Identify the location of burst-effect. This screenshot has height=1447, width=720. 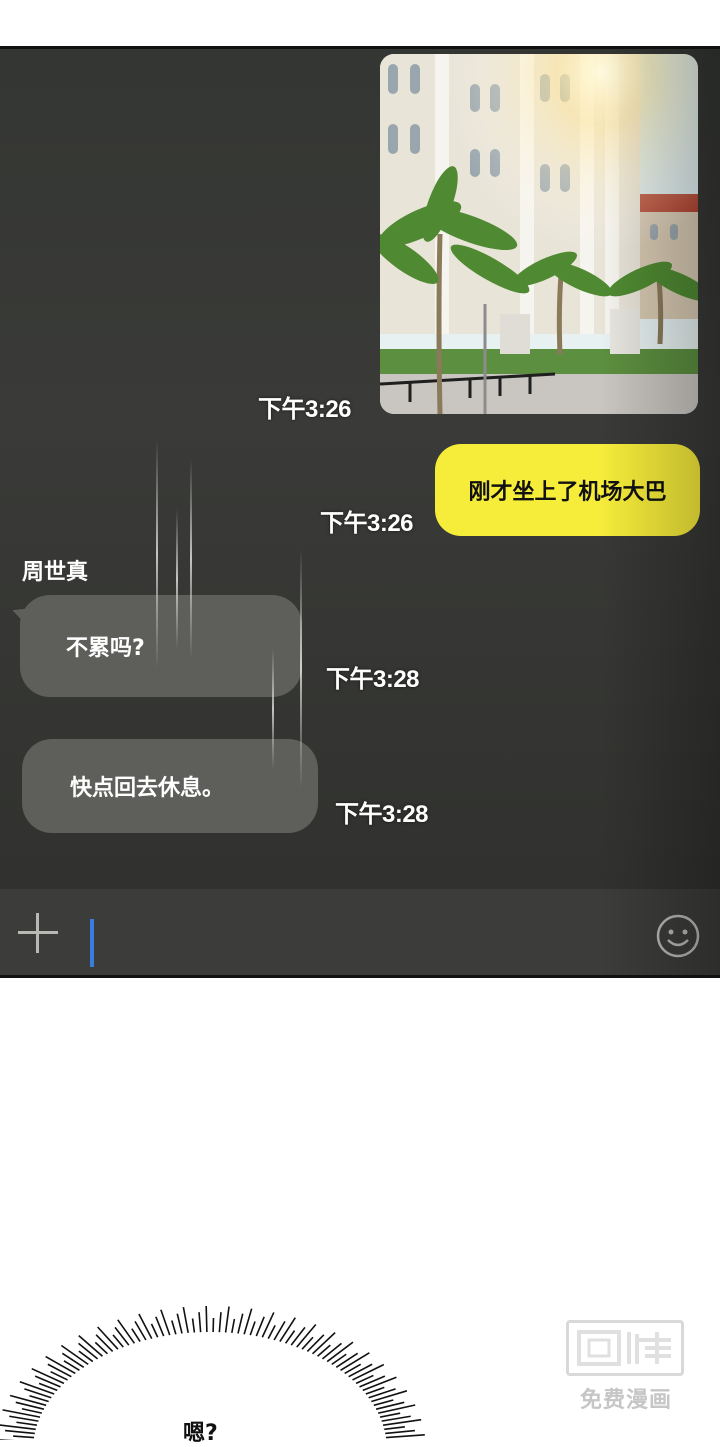
(220, 1370).